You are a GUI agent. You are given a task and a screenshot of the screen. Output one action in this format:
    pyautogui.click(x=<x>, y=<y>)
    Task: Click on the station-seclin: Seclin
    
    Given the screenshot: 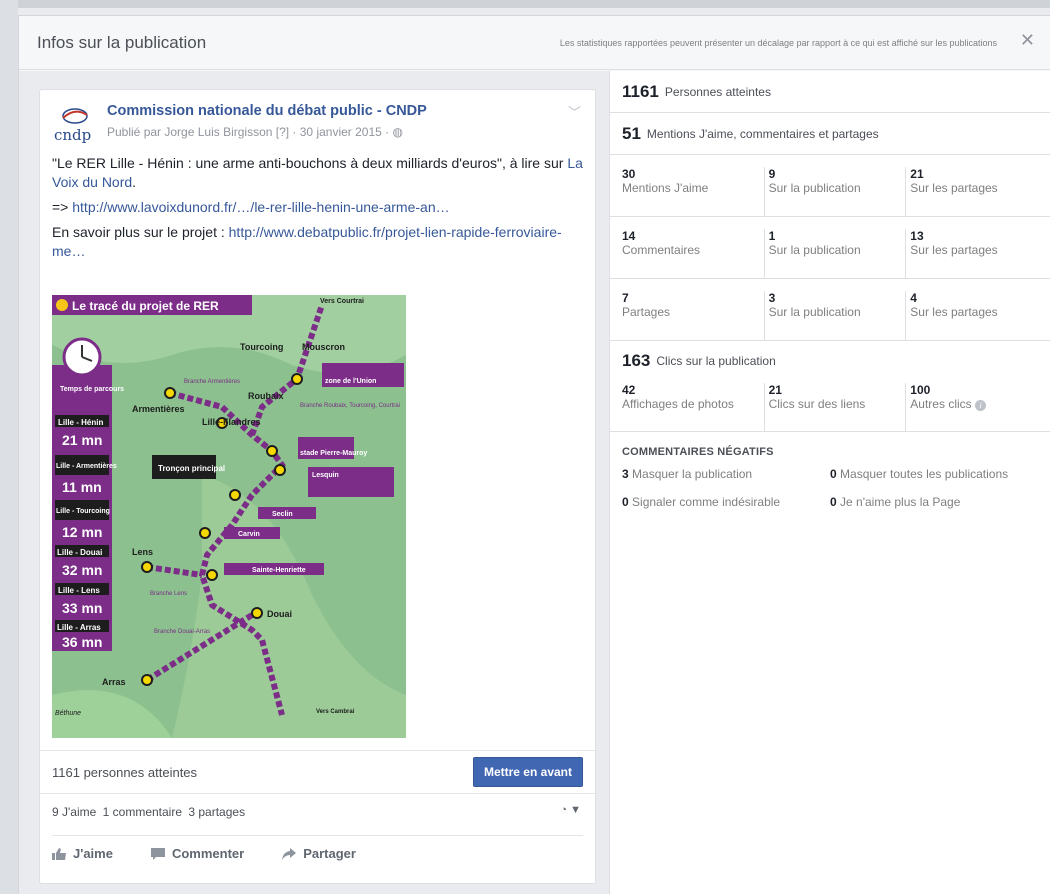 What is the action you would take?
    pyautogui.click(x=282, y=514)
    